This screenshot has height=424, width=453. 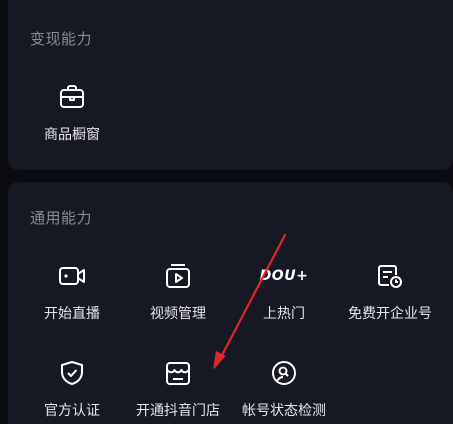 I want to click on section-title-general: 通用能力, so click(x=61, y=218).